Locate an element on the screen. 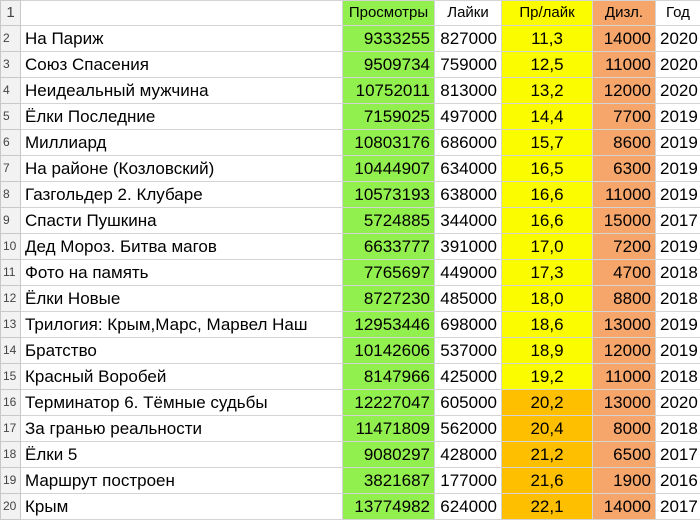 The image size is (700, 520). cell-views: 12227047 is located at coordinates (389, 403).